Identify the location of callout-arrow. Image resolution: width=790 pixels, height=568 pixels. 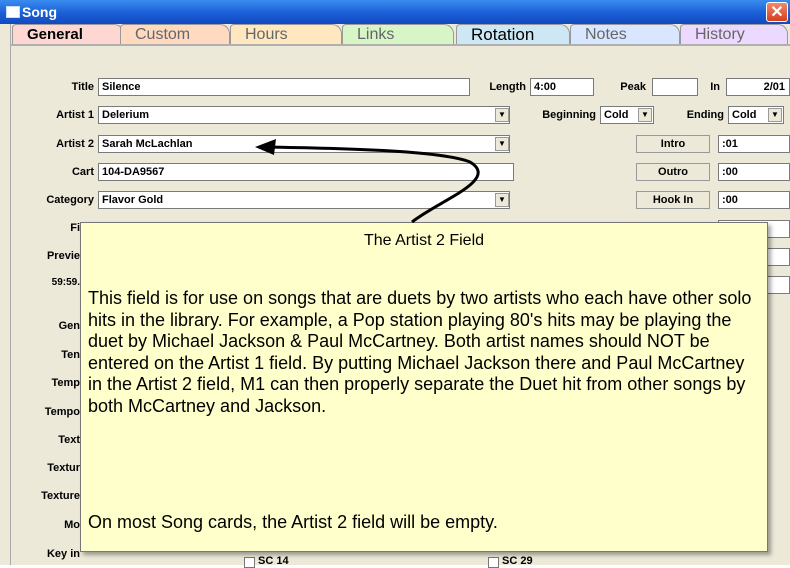
(367, 181).